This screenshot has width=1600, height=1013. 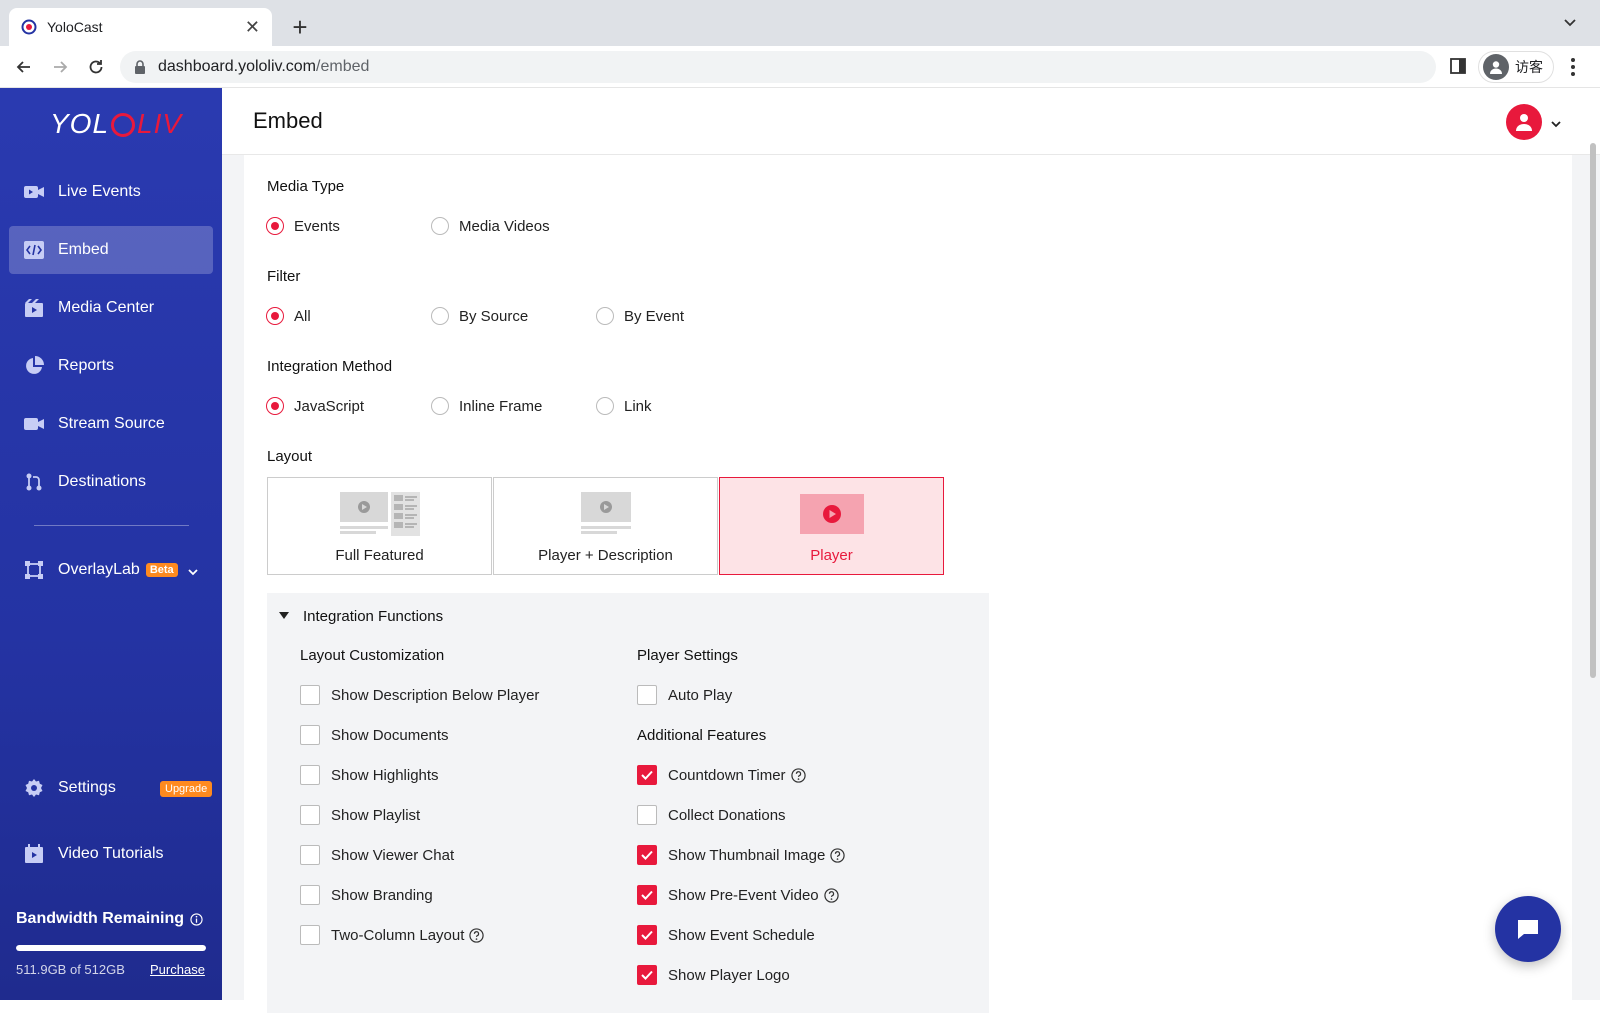 What do you see at coordinates (713, 975) in the screenshot?
I see `checkbox-option: Show Player Logo` at bounding box center [713, 975].